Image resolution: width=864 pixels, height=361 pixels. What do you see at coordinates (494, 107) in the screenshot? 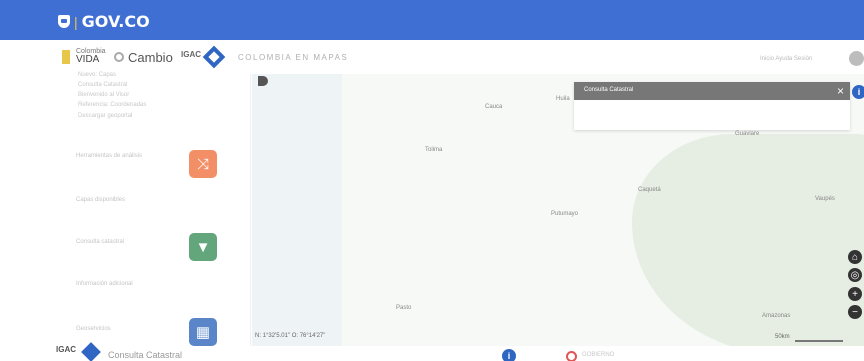
I see `map-place-label: Cauca` at bounding box center [494, 107].